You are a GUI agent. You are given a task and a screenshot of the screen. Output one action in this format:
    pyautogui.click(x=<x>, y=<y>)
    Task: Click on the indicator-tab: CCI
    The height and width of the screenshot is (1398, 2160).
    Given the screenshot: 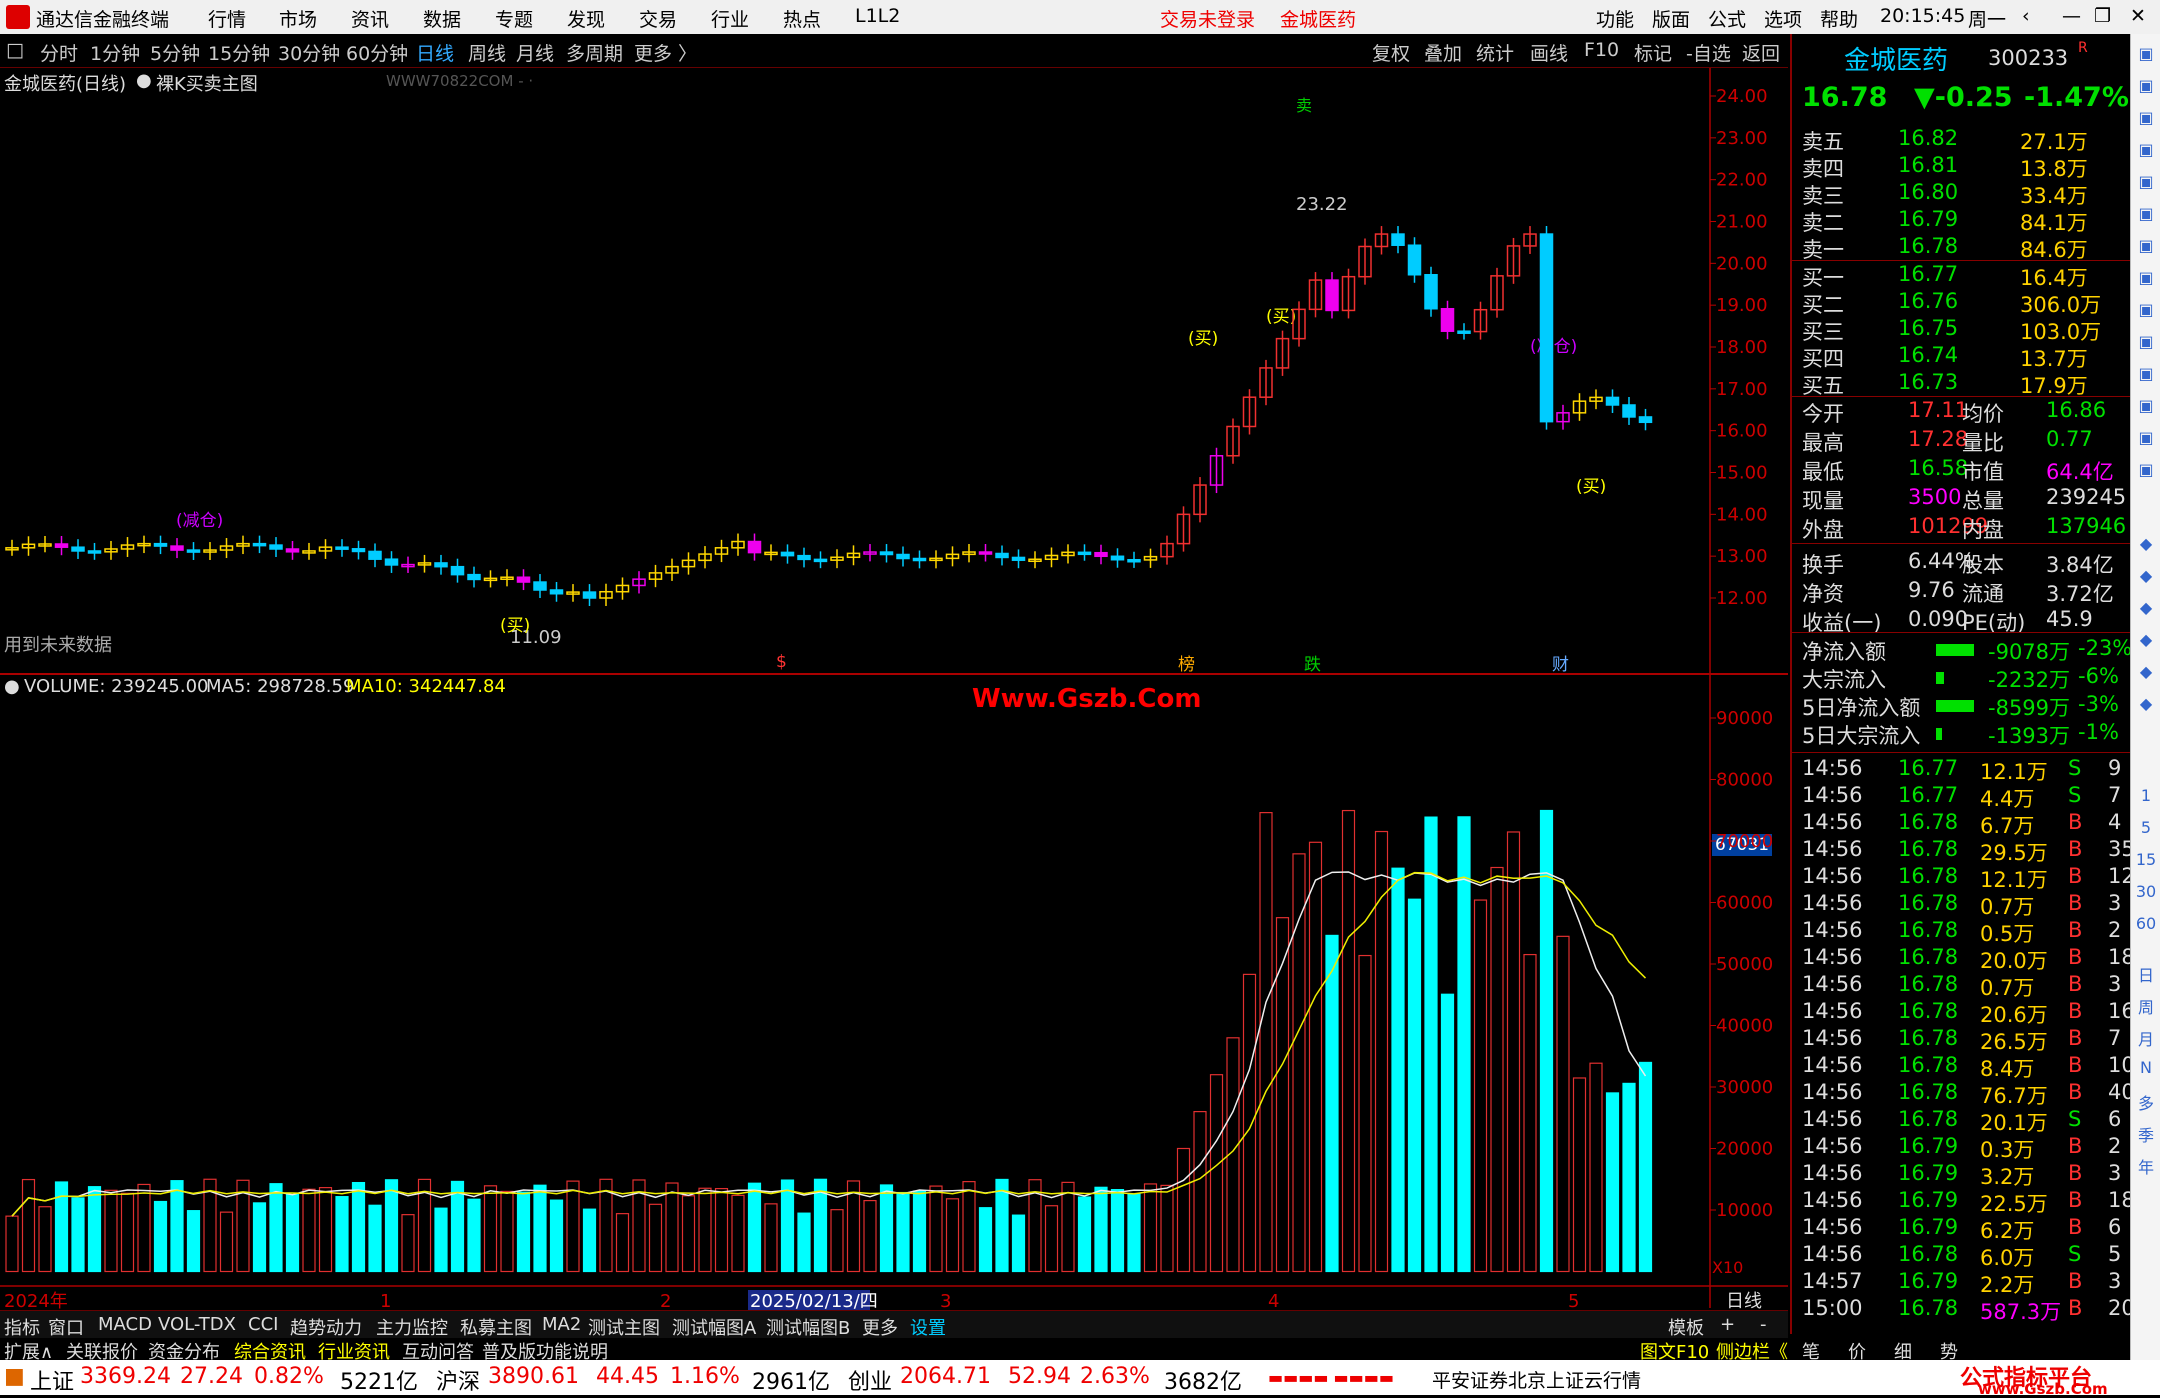 What is the action you would take?
    pyautogui.click(x=263, y=1324)
    